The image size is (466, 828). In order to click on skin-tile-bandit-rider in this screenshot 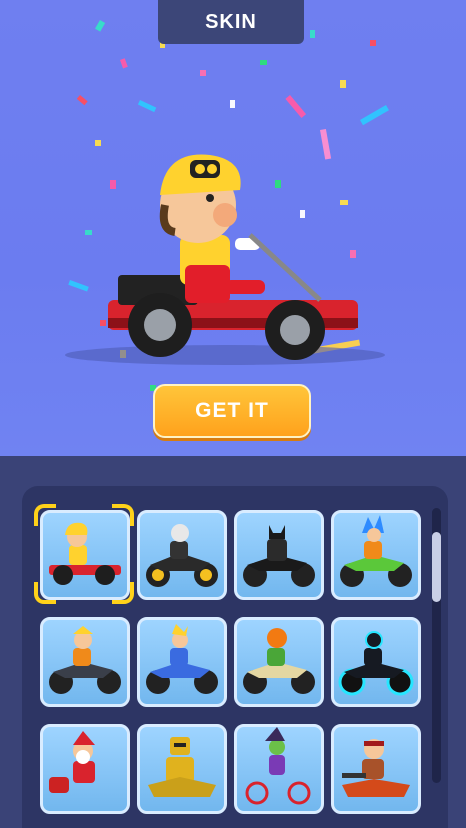, I will do `click(376, 769)`.